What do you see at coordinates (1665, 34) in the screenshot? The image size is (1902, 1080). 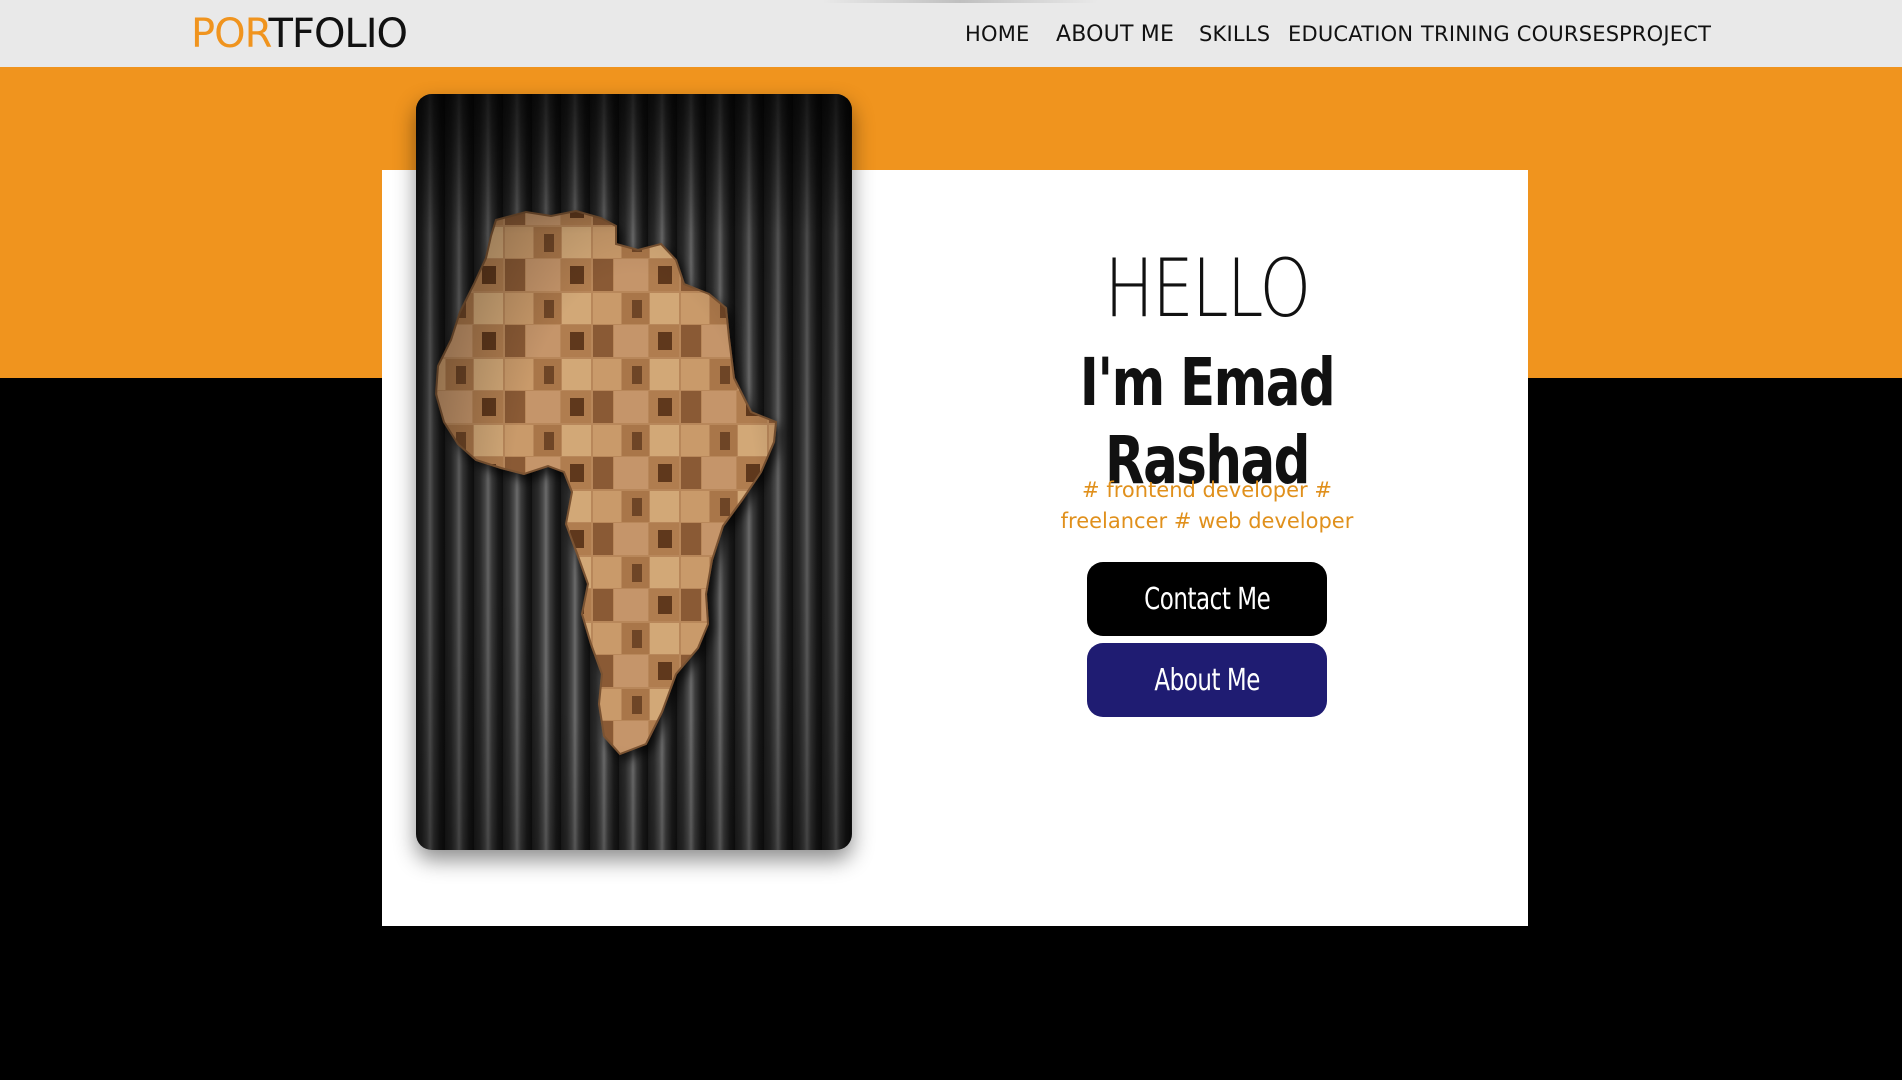 I see `nav-project: PROJECT` at bounding box center [1665, 34].